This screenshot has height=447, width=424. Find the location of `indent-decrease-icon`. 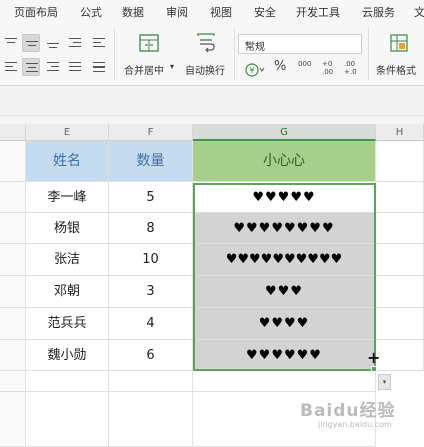

indent-decrease-icon is located at coordinates (75, 43).